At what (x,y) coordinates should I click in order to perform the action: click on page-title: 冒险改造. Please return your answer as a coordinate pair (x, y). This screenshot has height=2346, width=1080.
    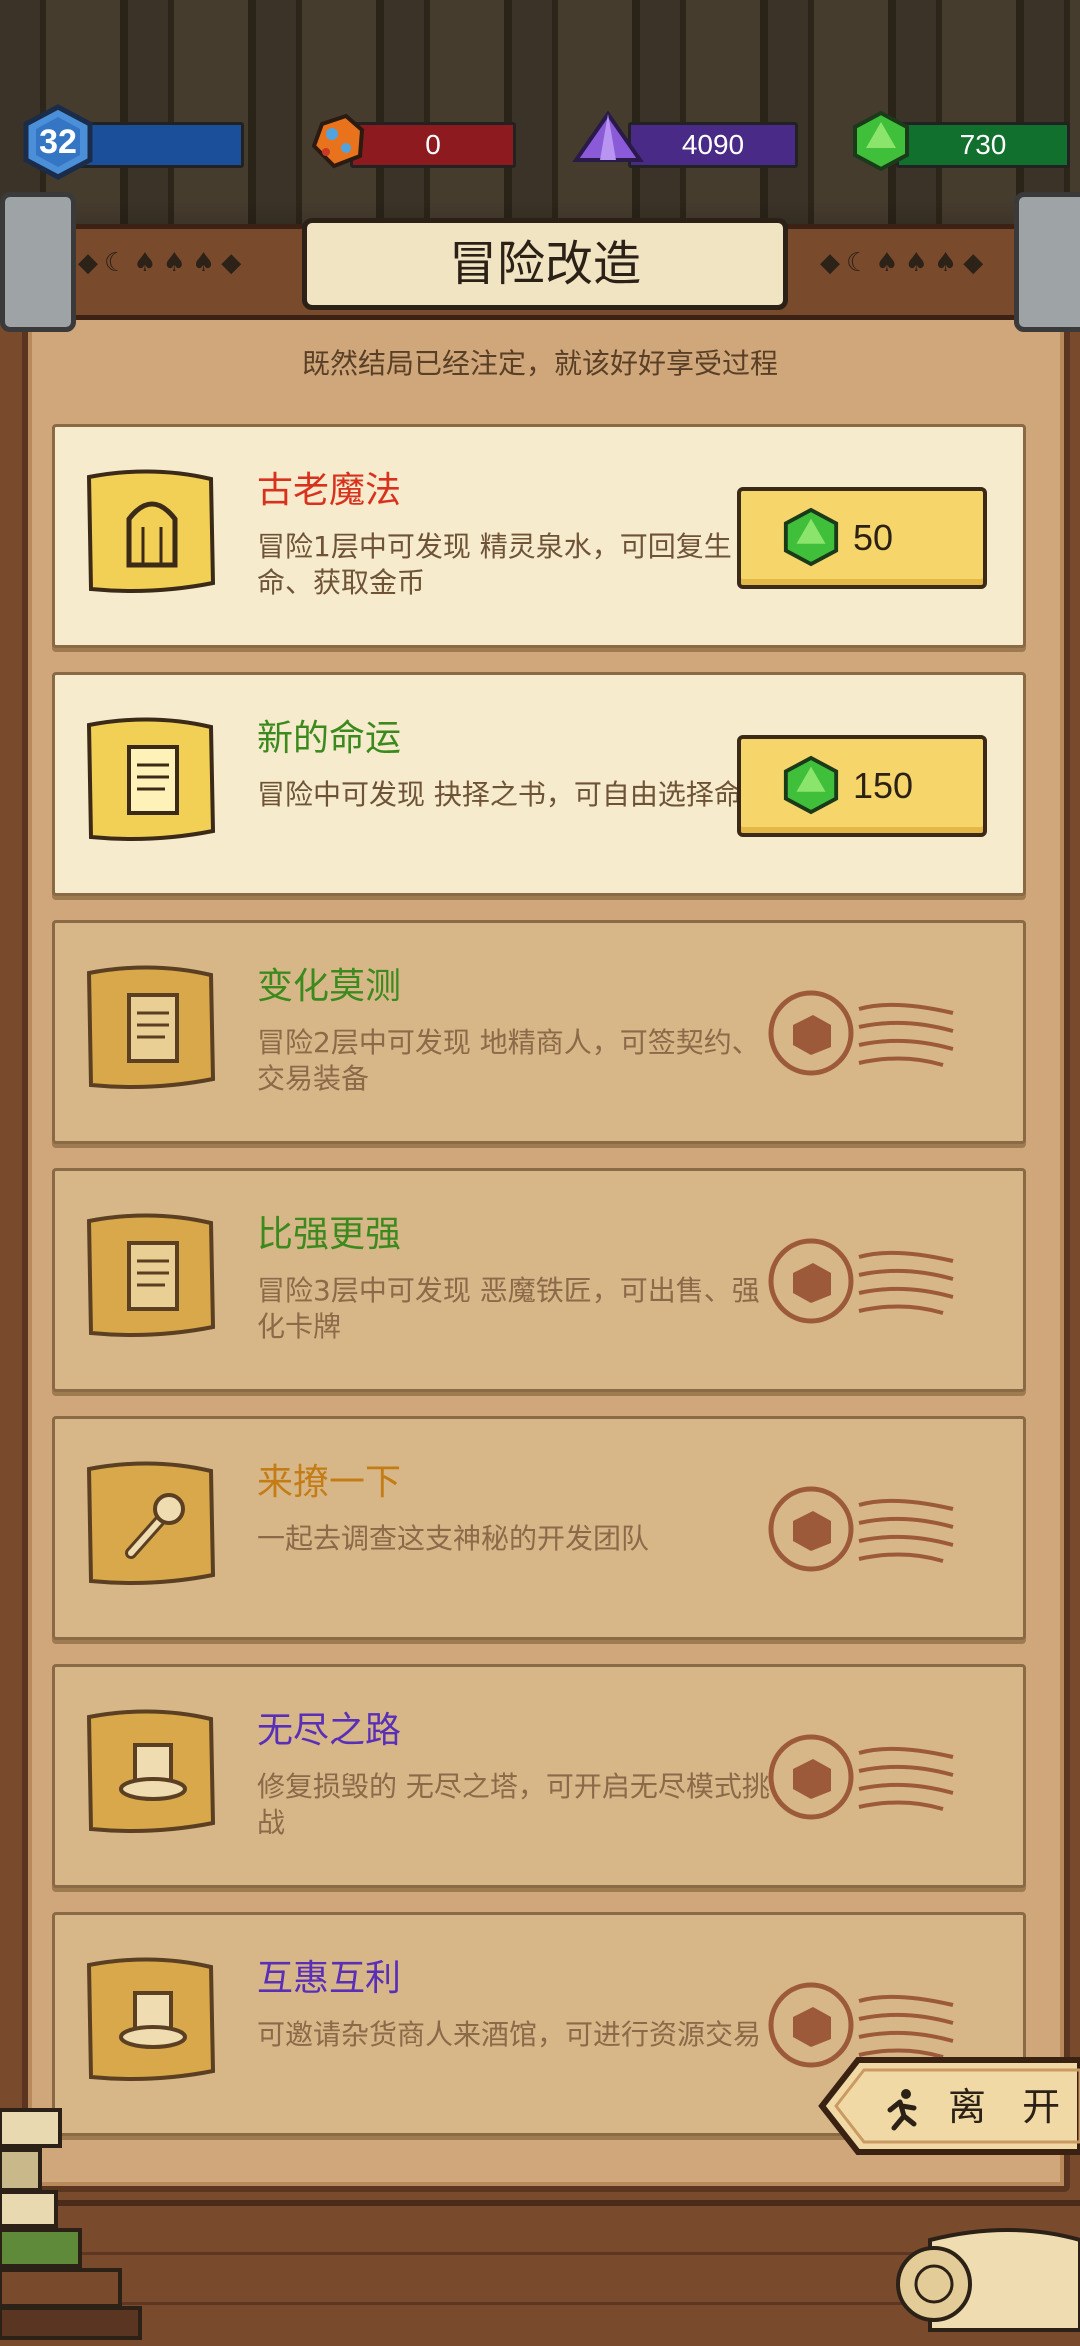
    Looking at the image, I should click on (544, 264).